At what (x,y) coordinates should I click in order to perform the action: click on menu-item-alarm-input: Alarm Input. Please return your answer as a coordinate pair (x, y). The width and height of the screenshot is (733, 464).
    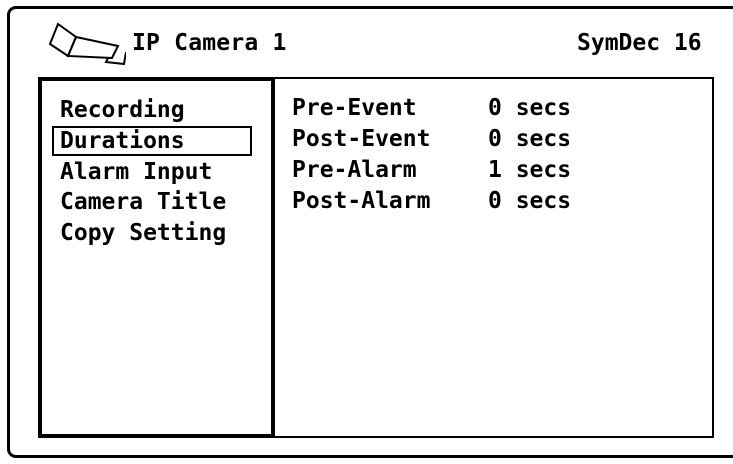
    Looking at the image, I should click on (136, 172).